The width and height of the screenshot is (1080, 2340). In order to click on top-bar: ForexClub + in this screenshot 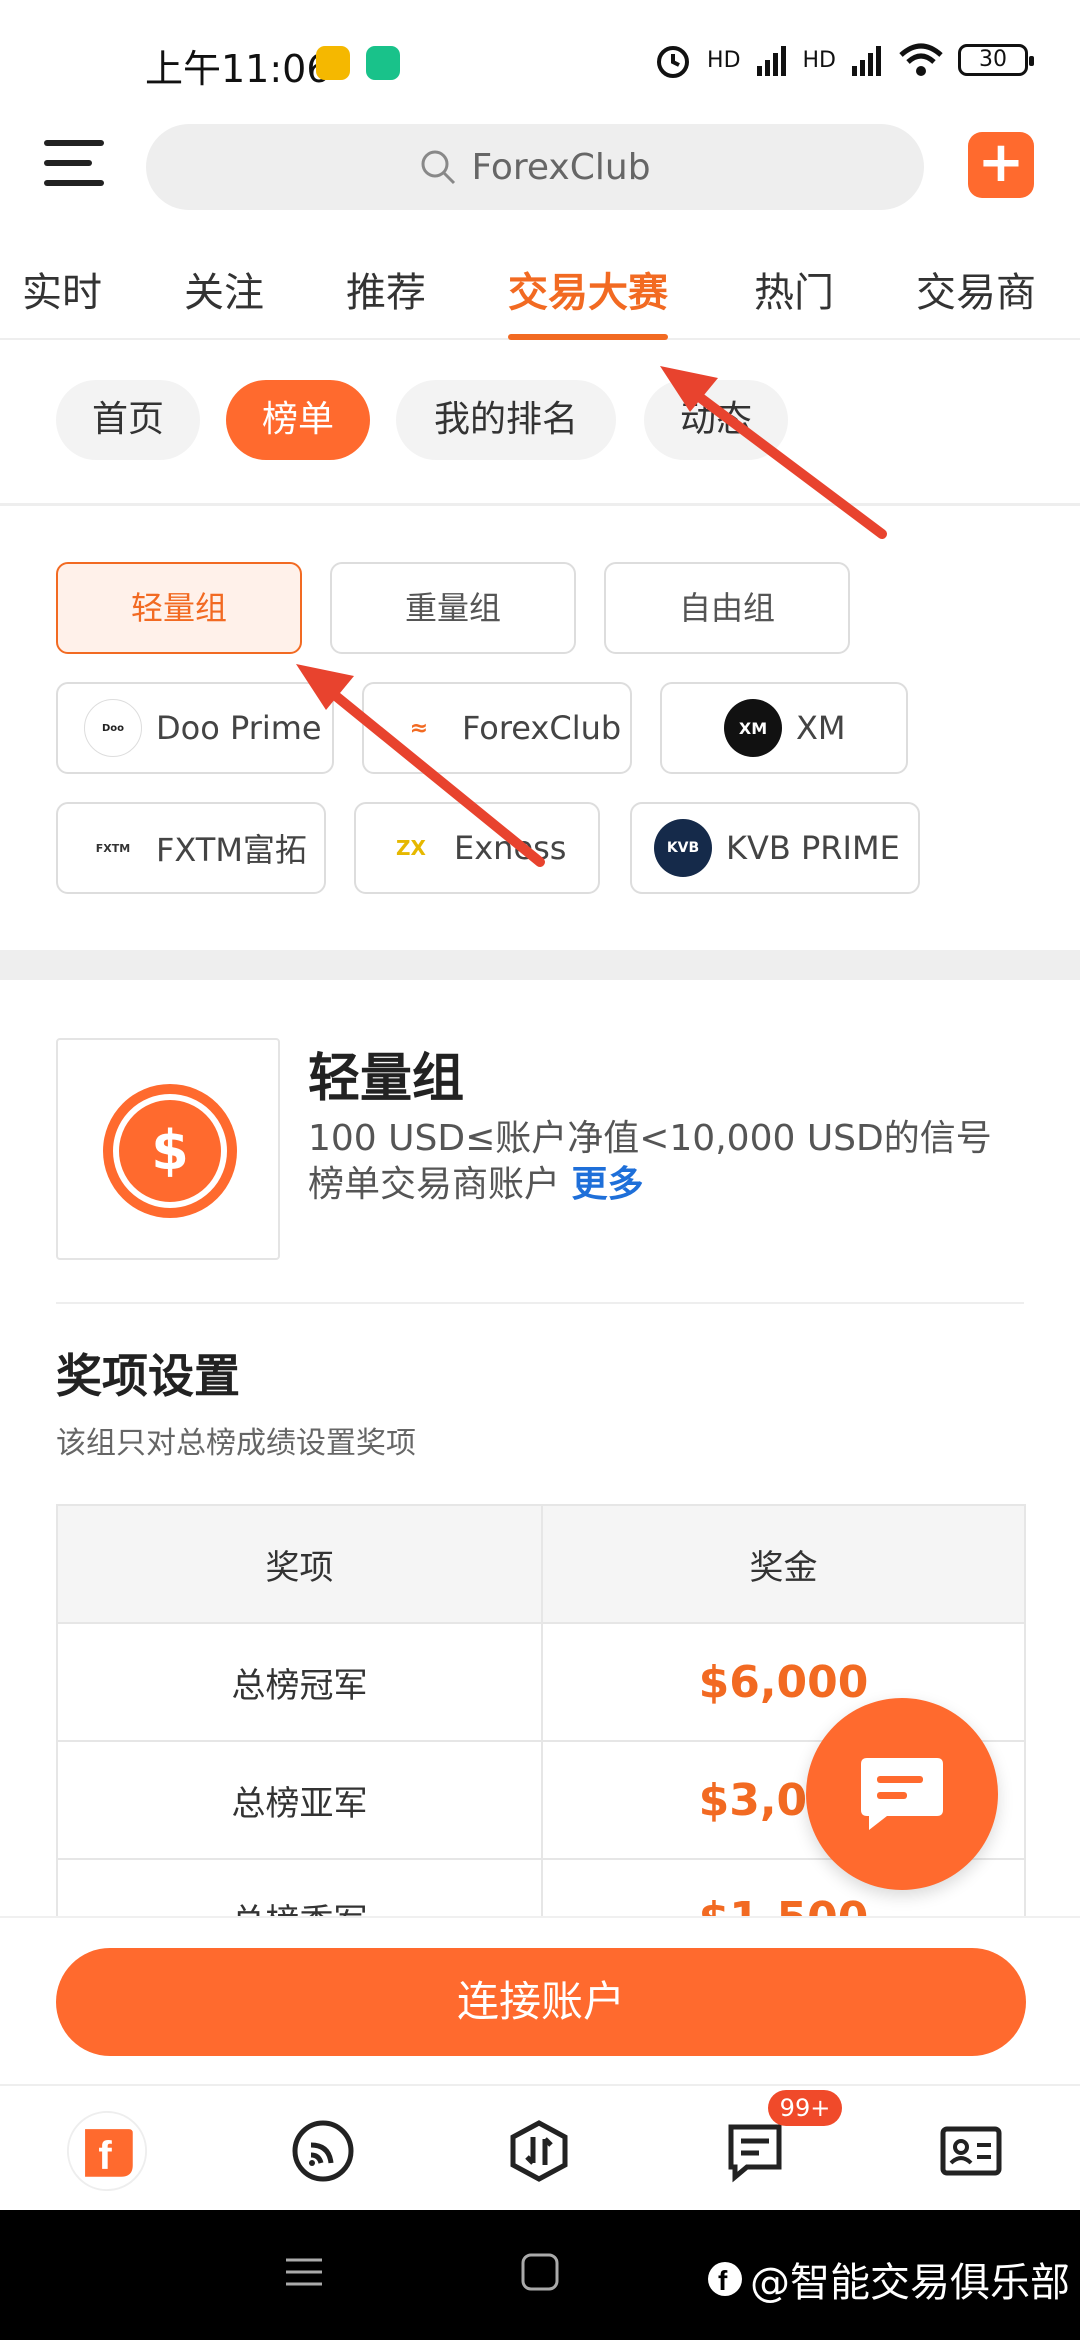, I will do `click(540, 185)`.